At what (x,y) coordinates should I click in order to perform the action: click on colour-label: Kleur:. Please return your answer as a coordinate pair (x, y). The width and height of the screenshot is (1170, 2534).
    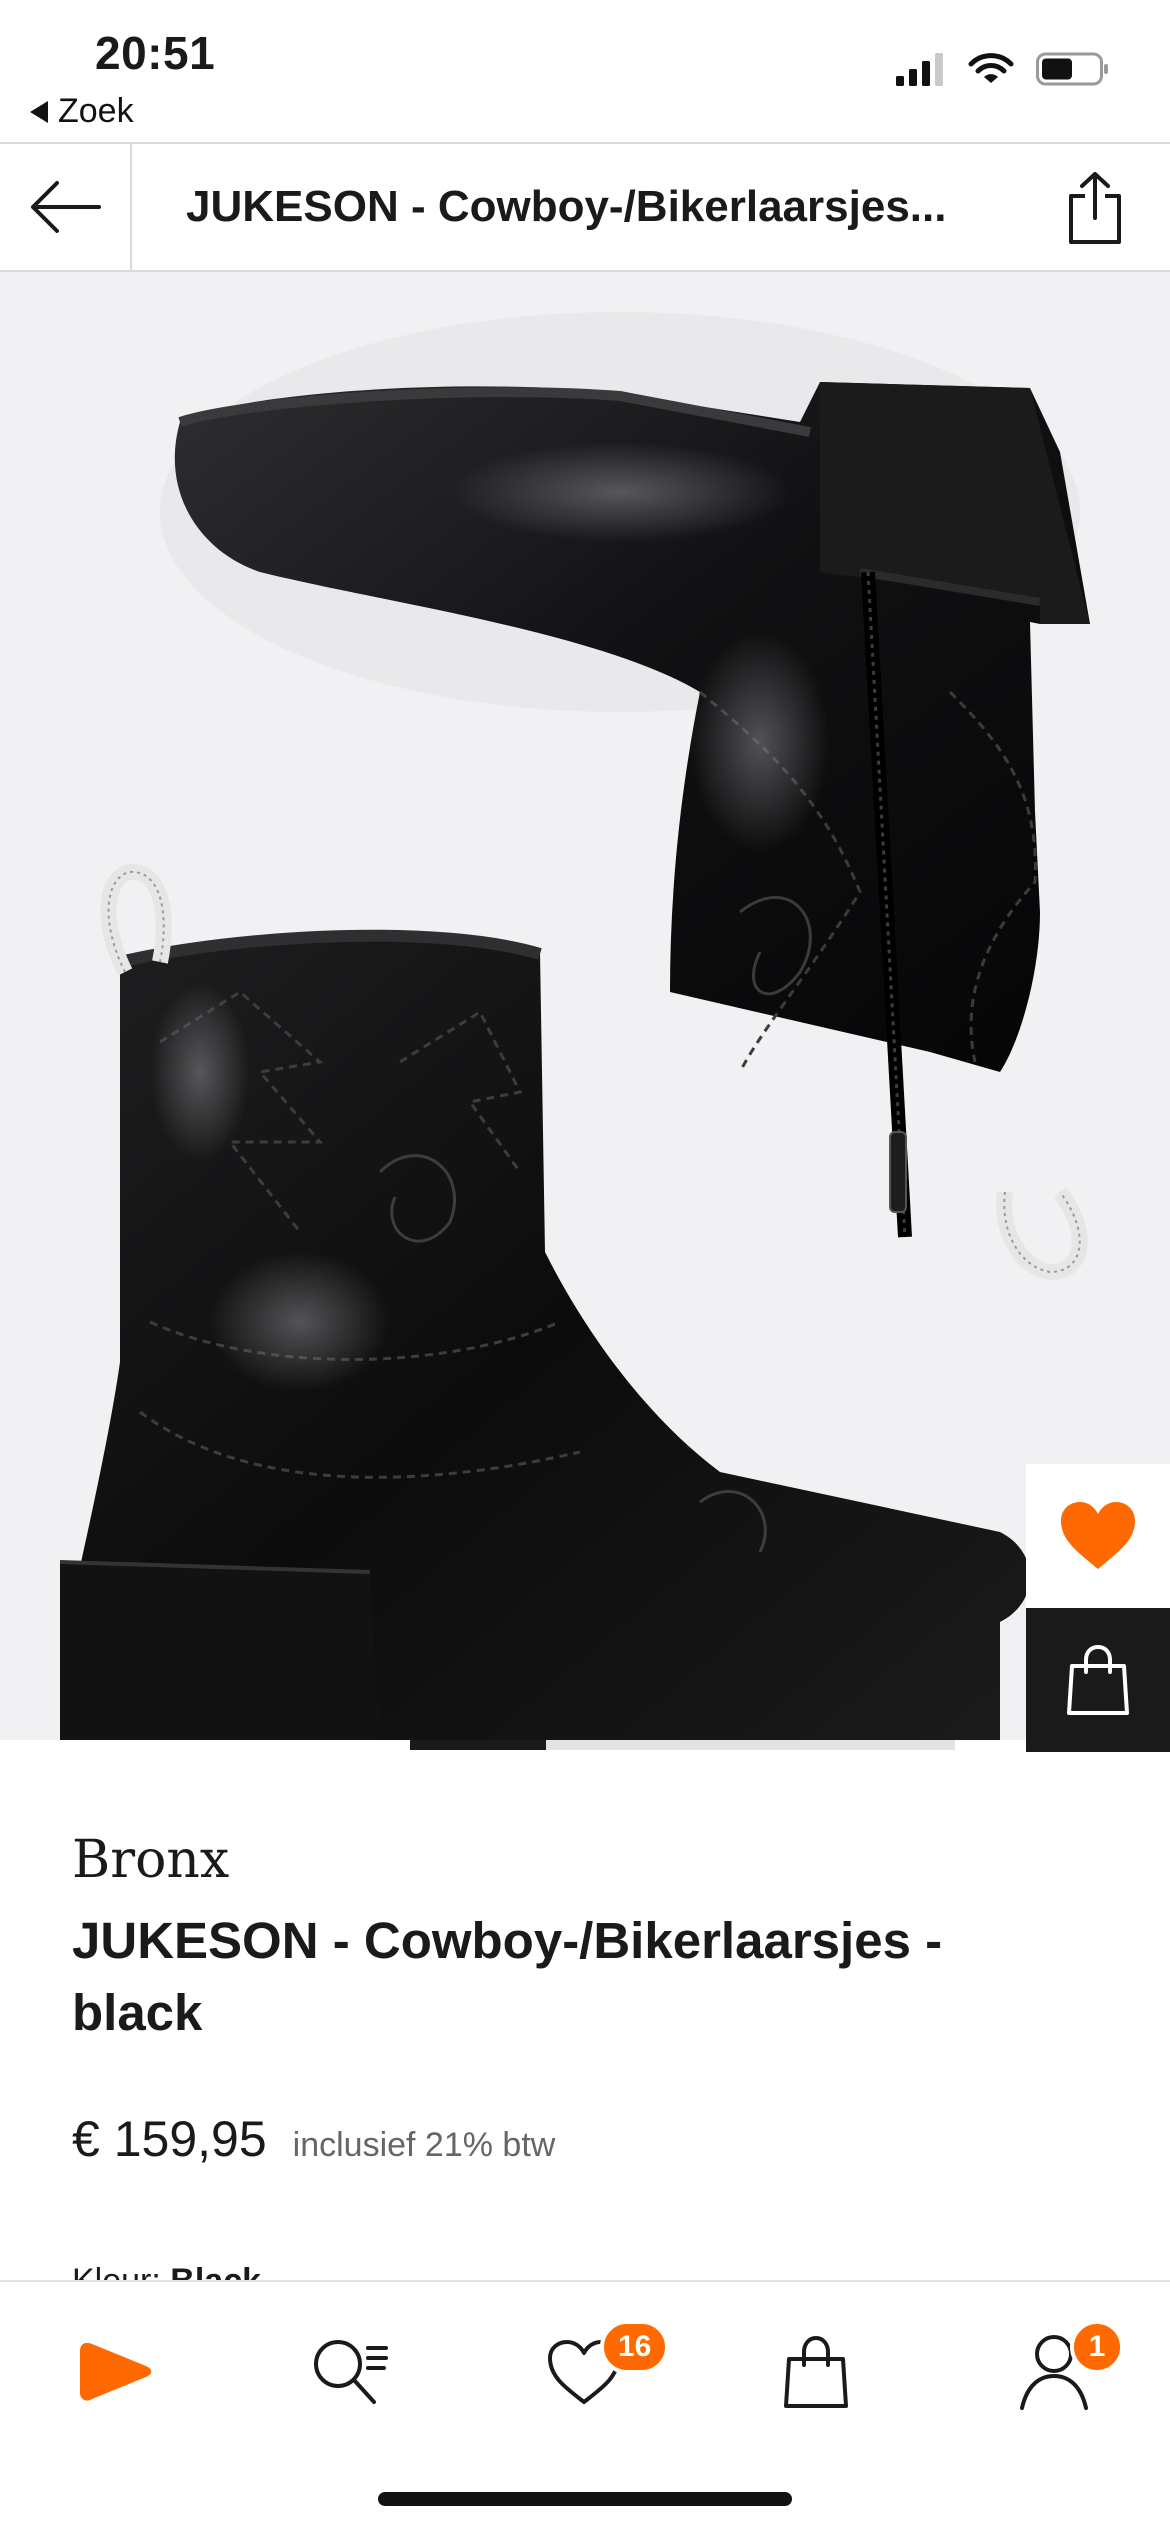
    Looking at the image, I should click on (116, 2272).